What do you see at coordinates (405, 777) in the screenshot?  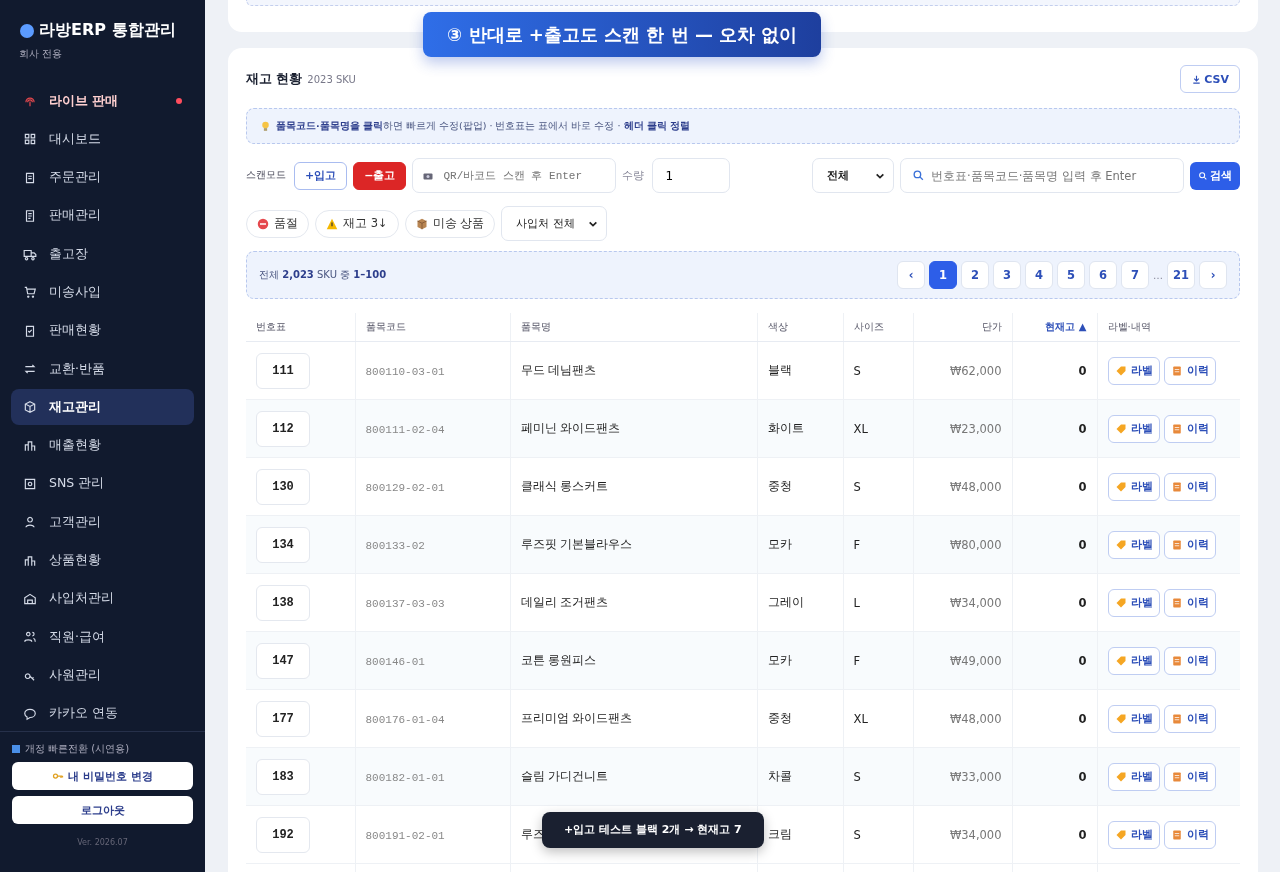 I see `item-code: 800182-01-01` at bounding box center [405, 777].